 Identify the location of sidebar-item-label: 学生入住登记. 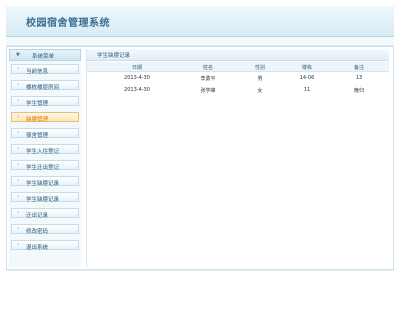
(43, 151).